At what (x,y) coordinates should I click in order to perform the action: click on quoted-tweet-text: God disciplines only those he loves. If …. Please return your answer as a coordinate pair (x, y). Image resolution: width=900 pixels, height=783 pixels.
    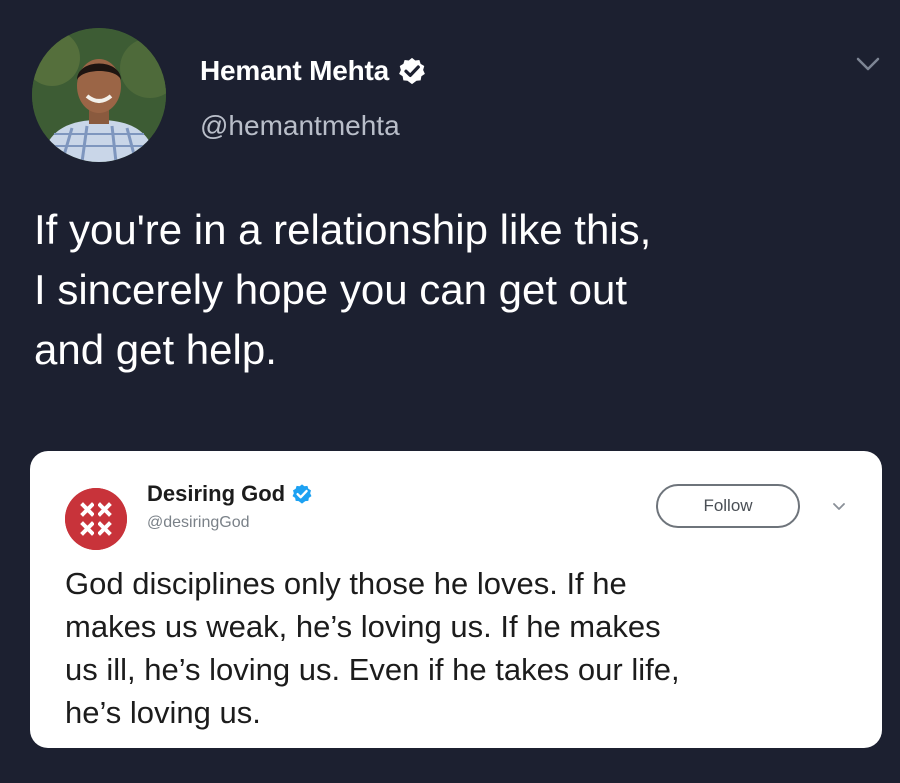
    Looking at the image, I should click on (372, 648).